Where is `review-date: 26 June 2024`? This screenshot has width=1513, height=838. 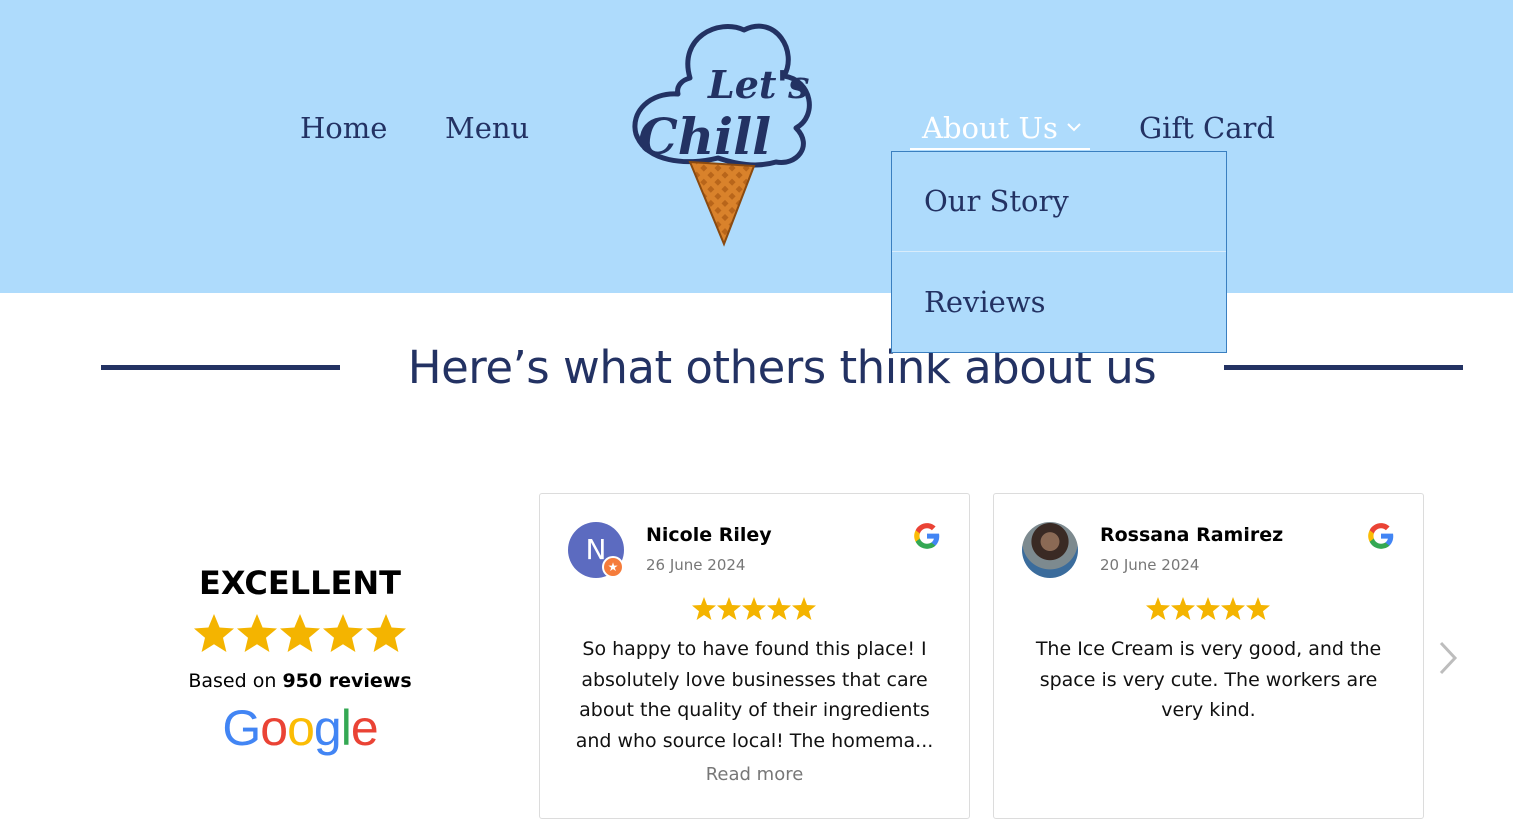 review-date: 26 June 2024 is located at coordinates (696, 565).